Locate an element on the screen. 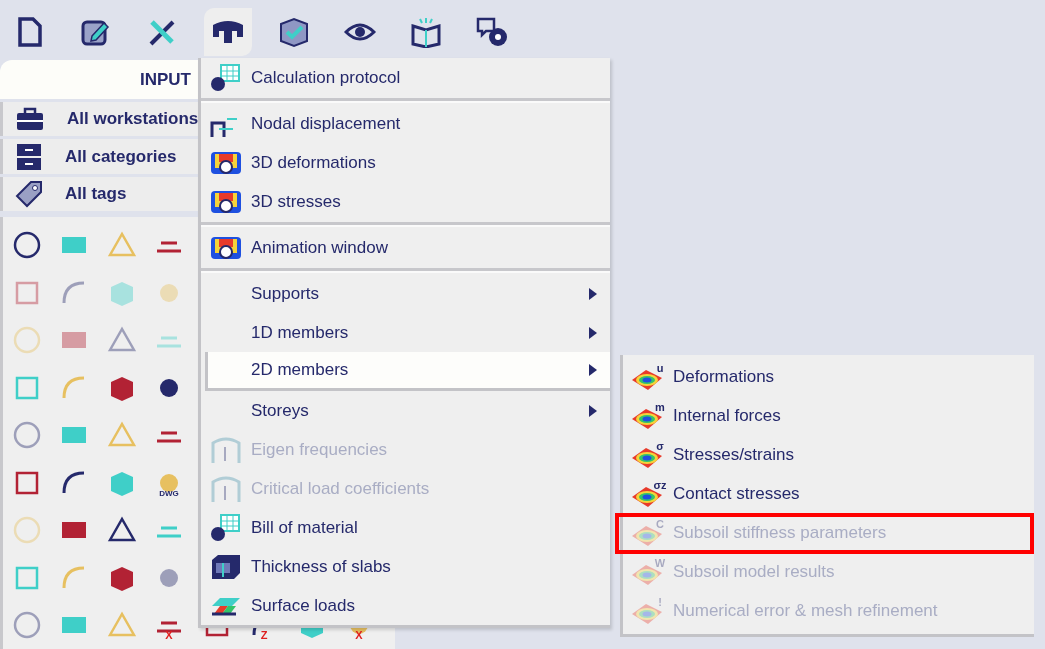 This screenshot has width=1045, height=649. submenu-item: u Deformations is located at coordinates (828, 376).